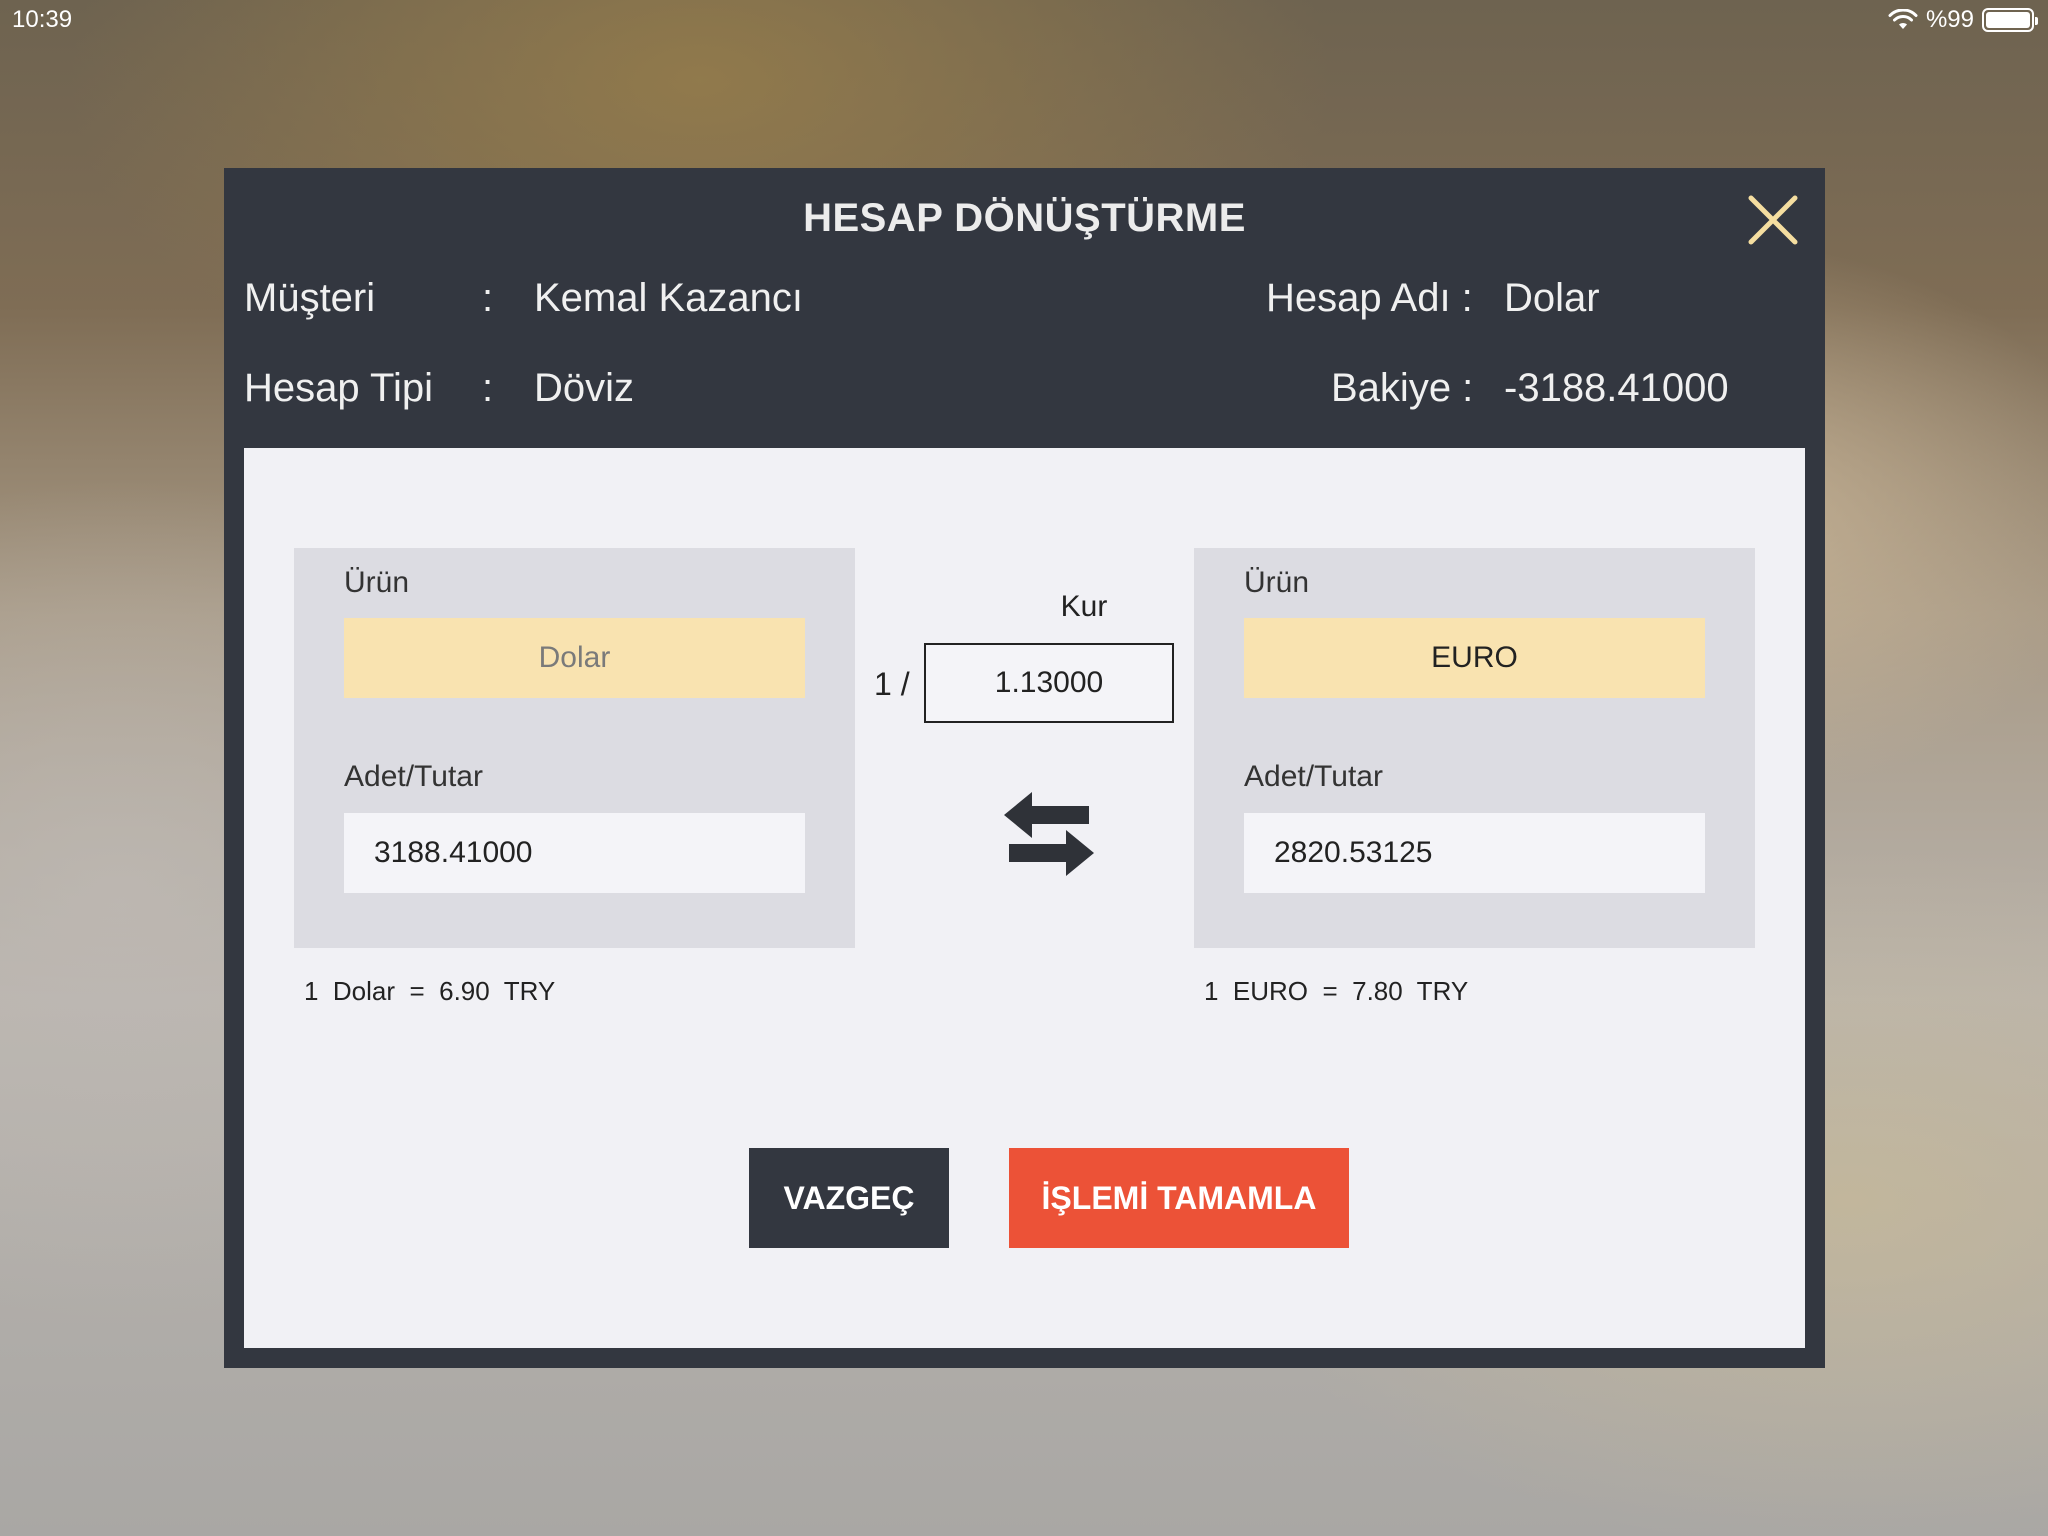 Image resolution: width=2048 pixels, height=1536 pixels. What do you see at coordinates (574, 658) in the screenshot?
I see `source-product-select: Dolar` at bounding box center [574, 658].